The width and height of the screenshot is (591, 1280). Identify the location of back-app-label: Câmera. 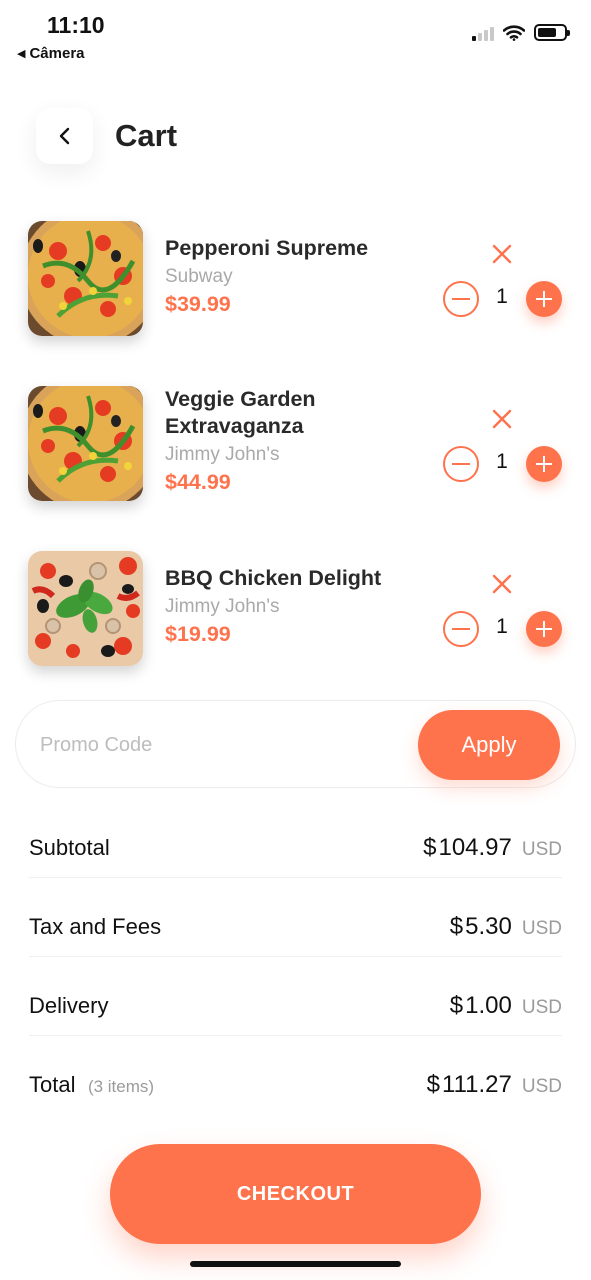
(57, 53).